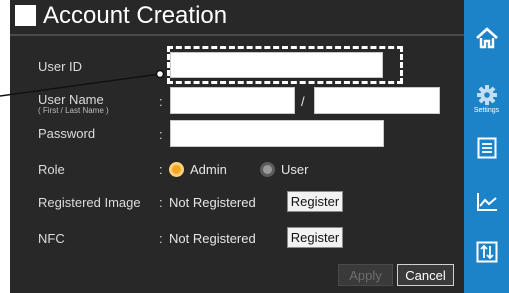 Image resolution: width=509 pixels, height=293 pixels. I want to click on admin-radio-label: Admin, so click(208, 169).